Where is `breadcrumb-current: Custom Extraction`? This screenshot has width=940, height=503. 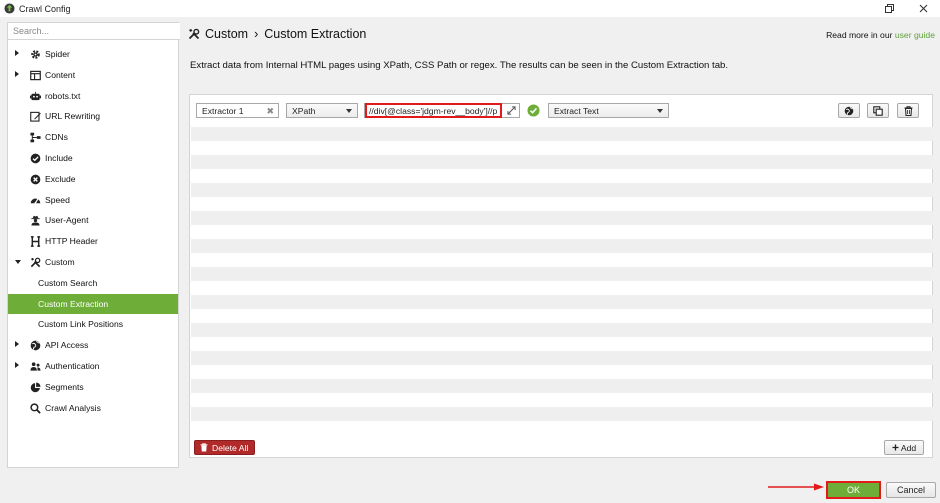
breadcrumb-current: Custom Extraction is located at coordinates (315, 34).